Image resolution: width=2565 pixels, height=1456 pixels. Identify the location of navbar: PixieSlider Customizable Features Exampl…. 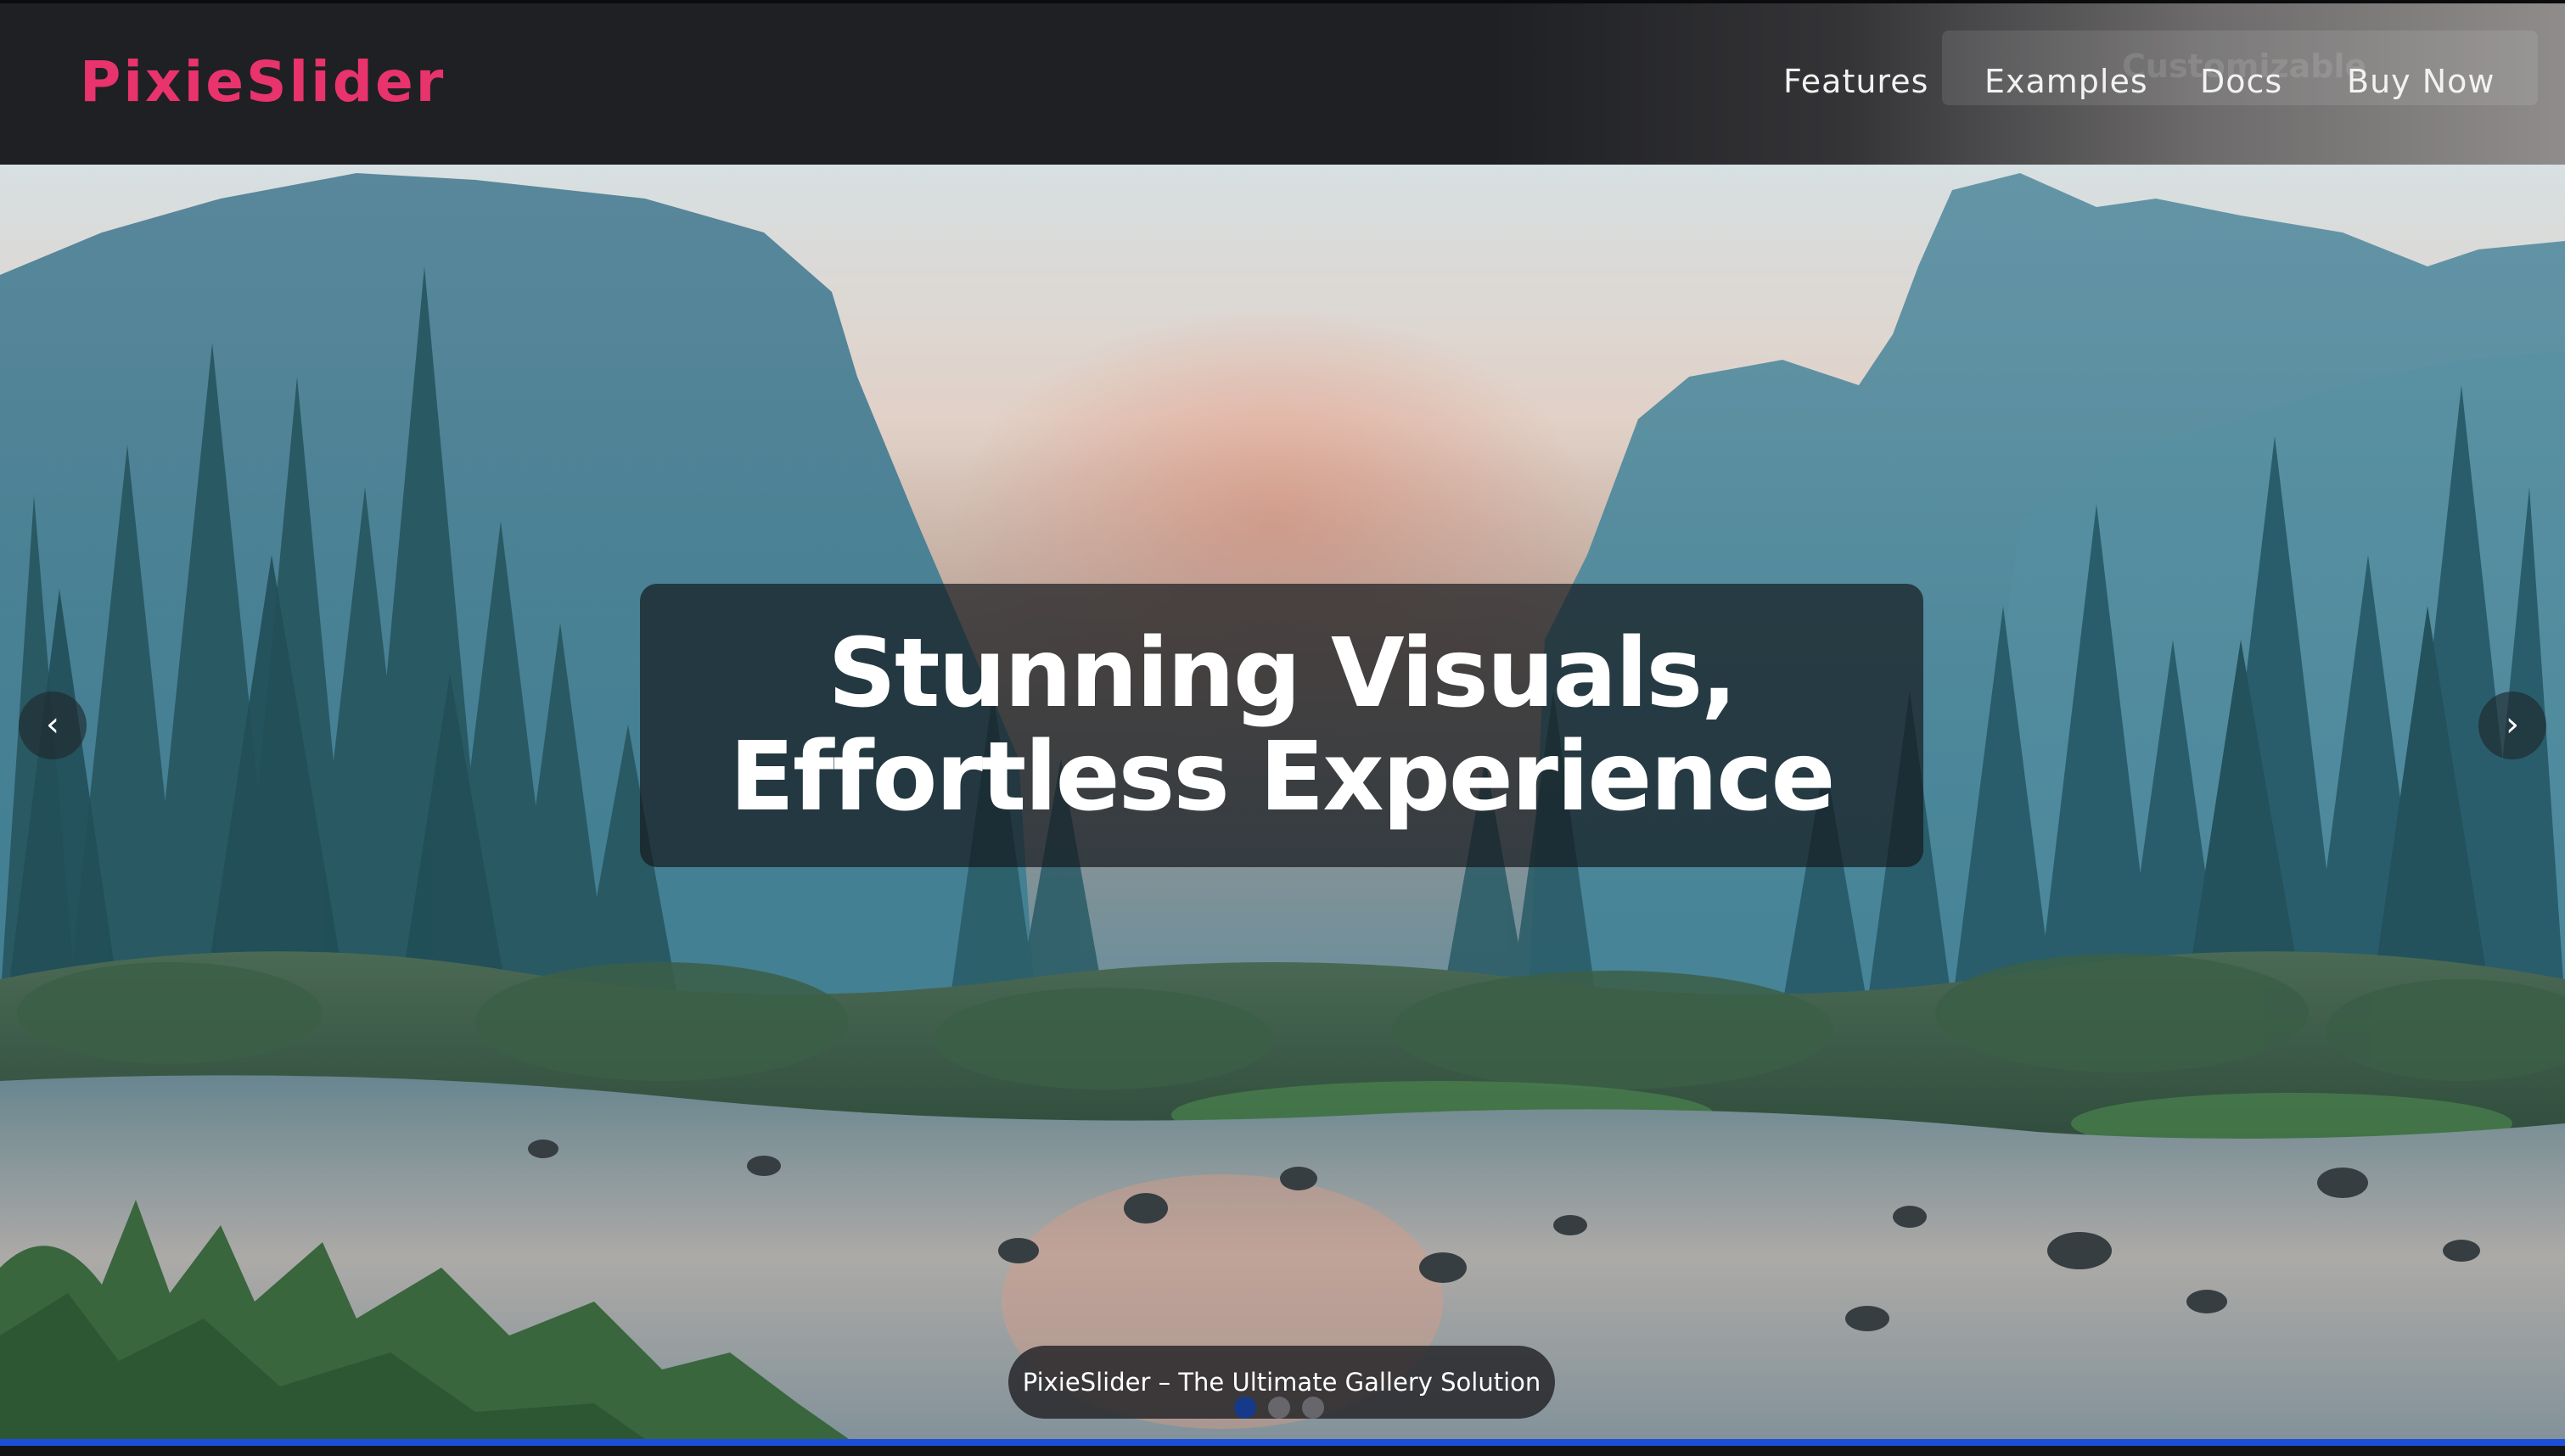
(1282, 84).